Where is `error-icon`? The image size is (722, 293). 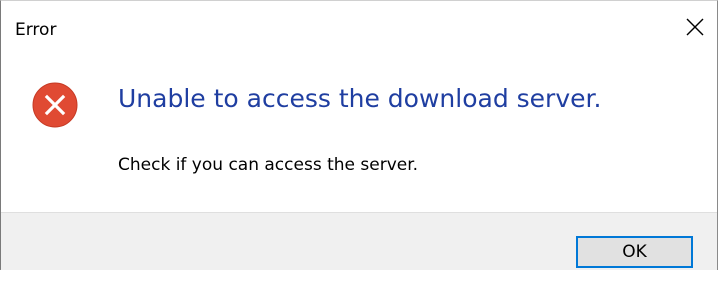
error-icon is located at coordinates (55, 105).